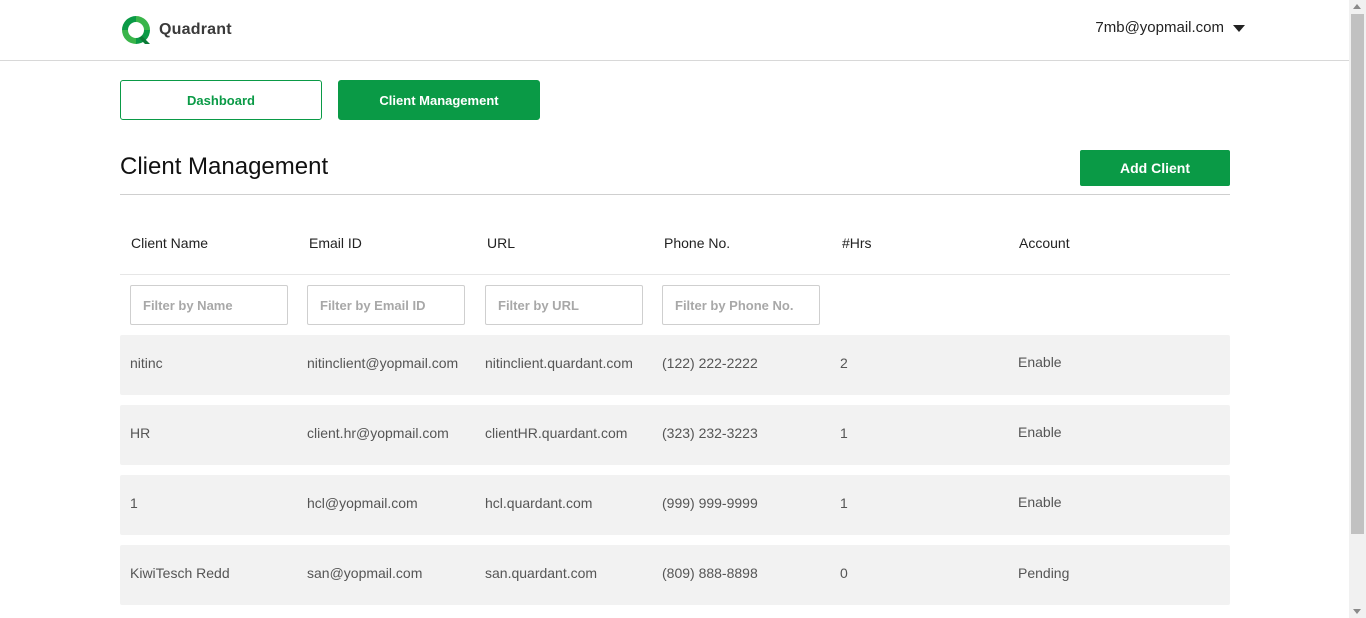 This screenshot has width=1366, height=618. Describe the element at coordinates (710, 573) in the screenshot. I see `cell-phone: (809) 888-8898` at that location.